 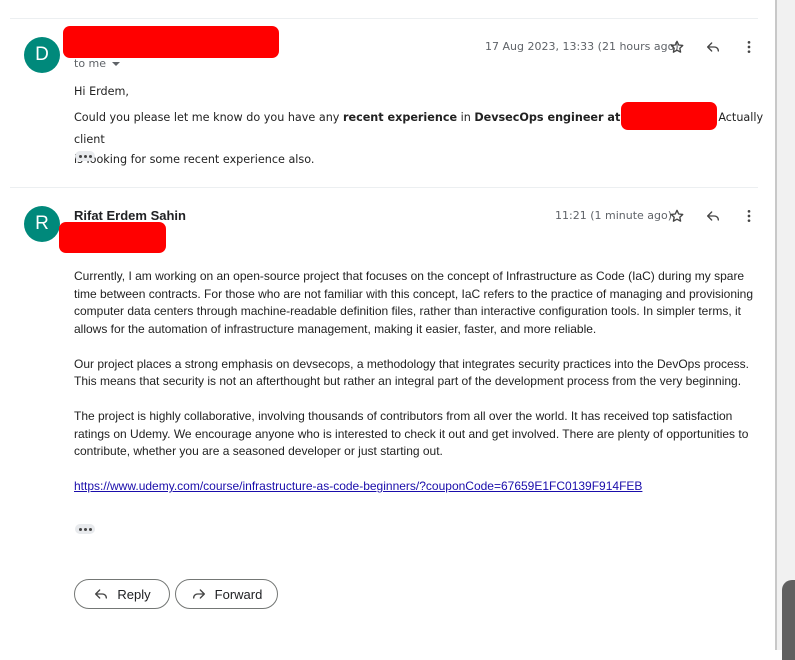 I want to click on bold-text: DevsecOps engineer at, so click(x=547, y=117).